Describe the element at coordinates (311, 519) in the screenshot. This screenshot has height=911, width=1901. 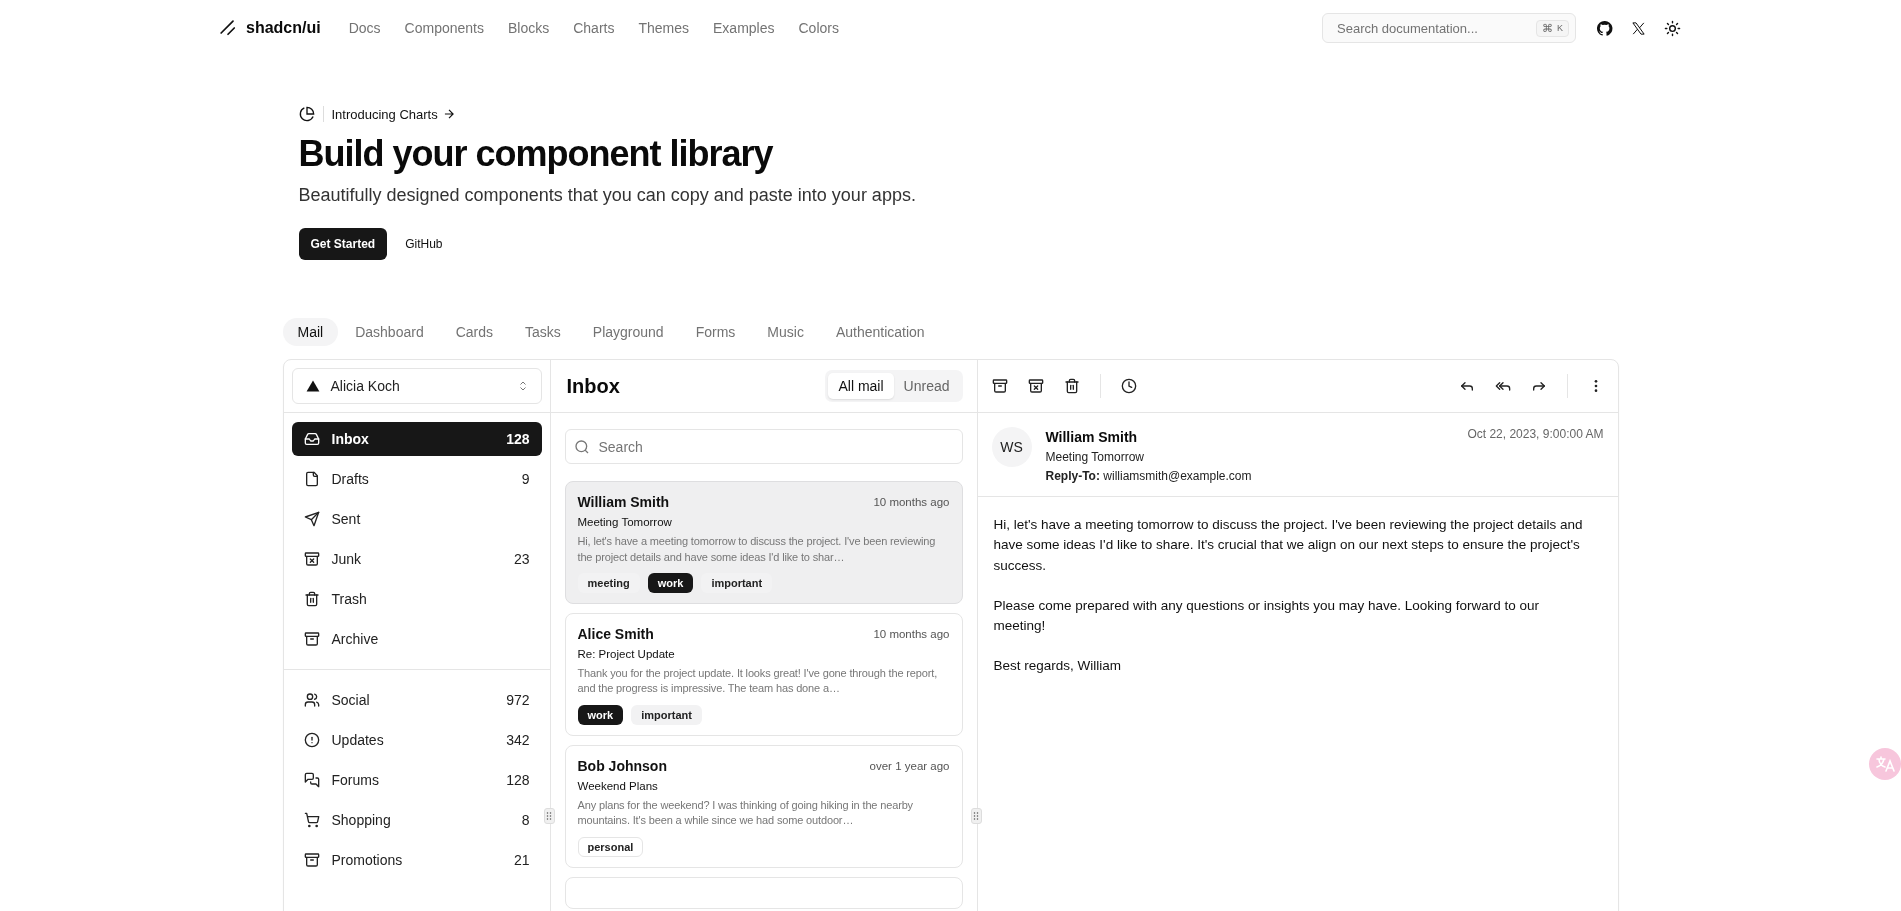
I see `send-icon` at that location.